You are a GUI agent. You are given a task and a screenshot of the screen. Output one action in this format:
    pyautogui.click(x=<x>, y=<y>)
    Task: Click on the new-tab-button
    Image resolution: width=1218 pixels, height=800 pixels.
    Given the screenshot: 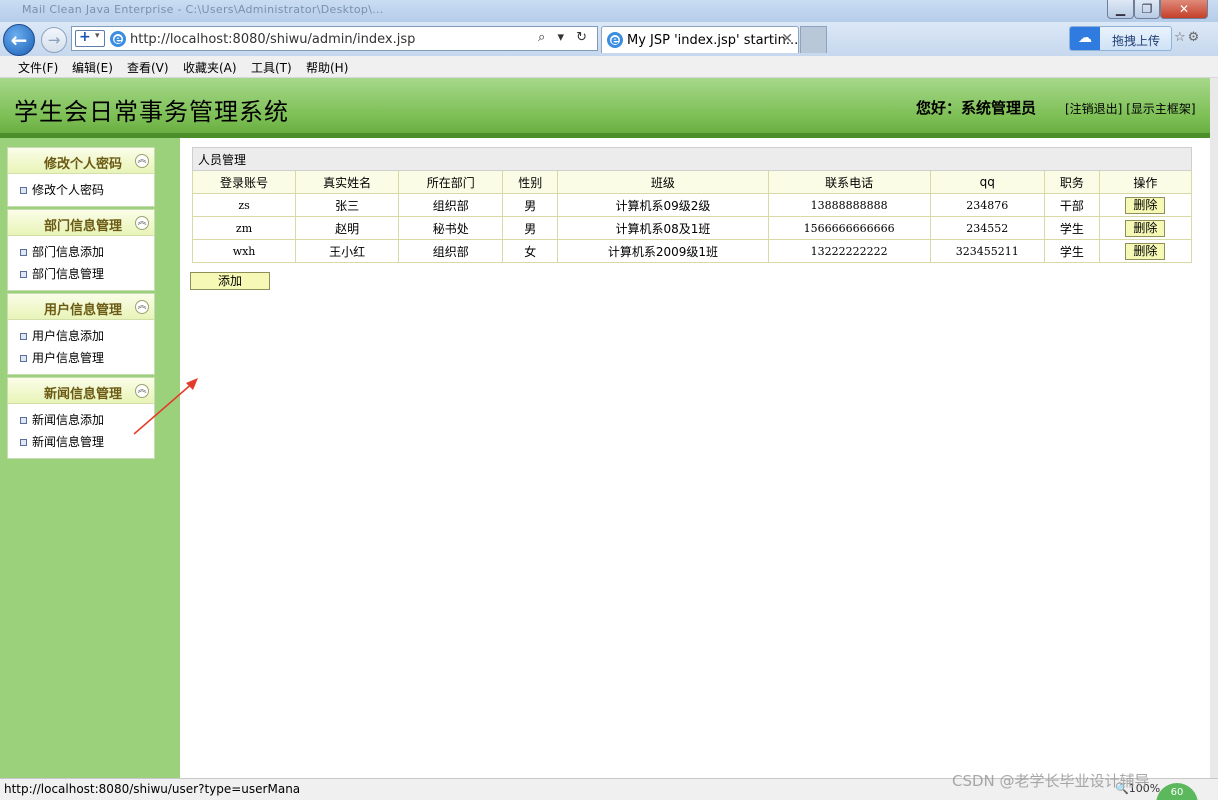 What is the action you would take?
    pyautogui.click(x=813, y=39)
    